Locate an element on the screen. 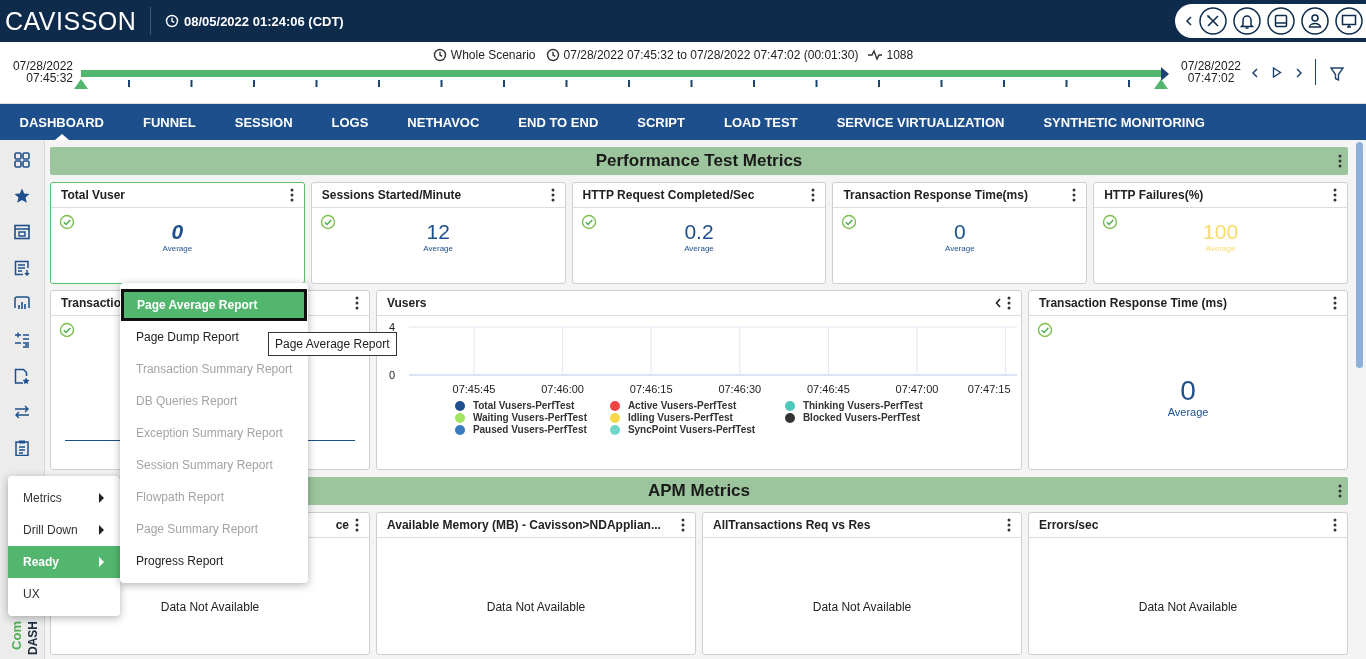 The width and height of the screenshot is (1366, 659). axis-label: 07:47:00 is located at coordinates (917, 389).